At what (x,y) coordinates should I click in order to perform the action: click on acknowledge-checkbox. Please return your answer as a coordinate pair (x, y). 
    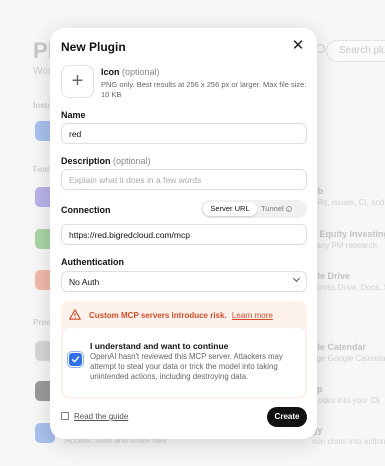
    Looking at the image, I should click on (75, 359).